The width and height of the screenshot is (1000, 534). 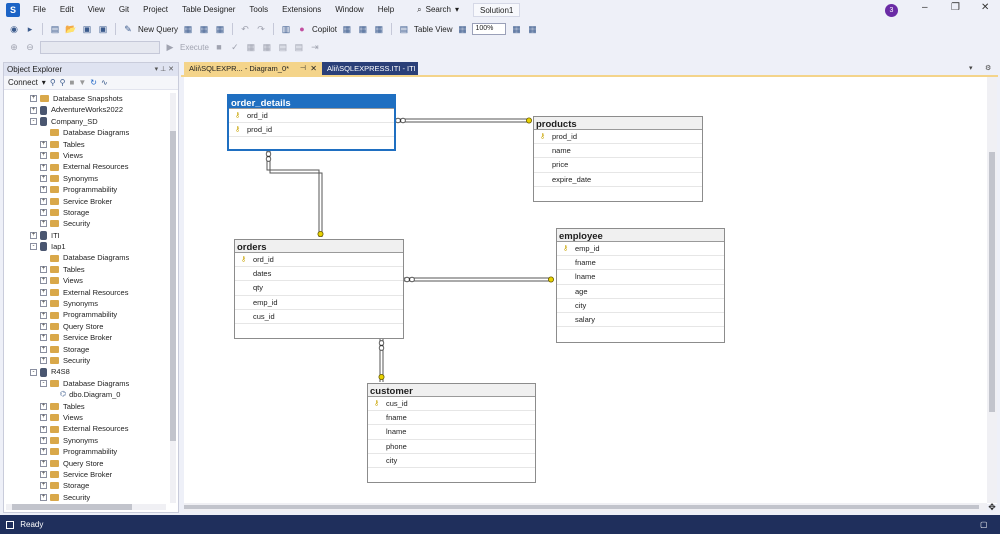 I want to click on connect-icon: ⚲, so click(x=53, y=82).